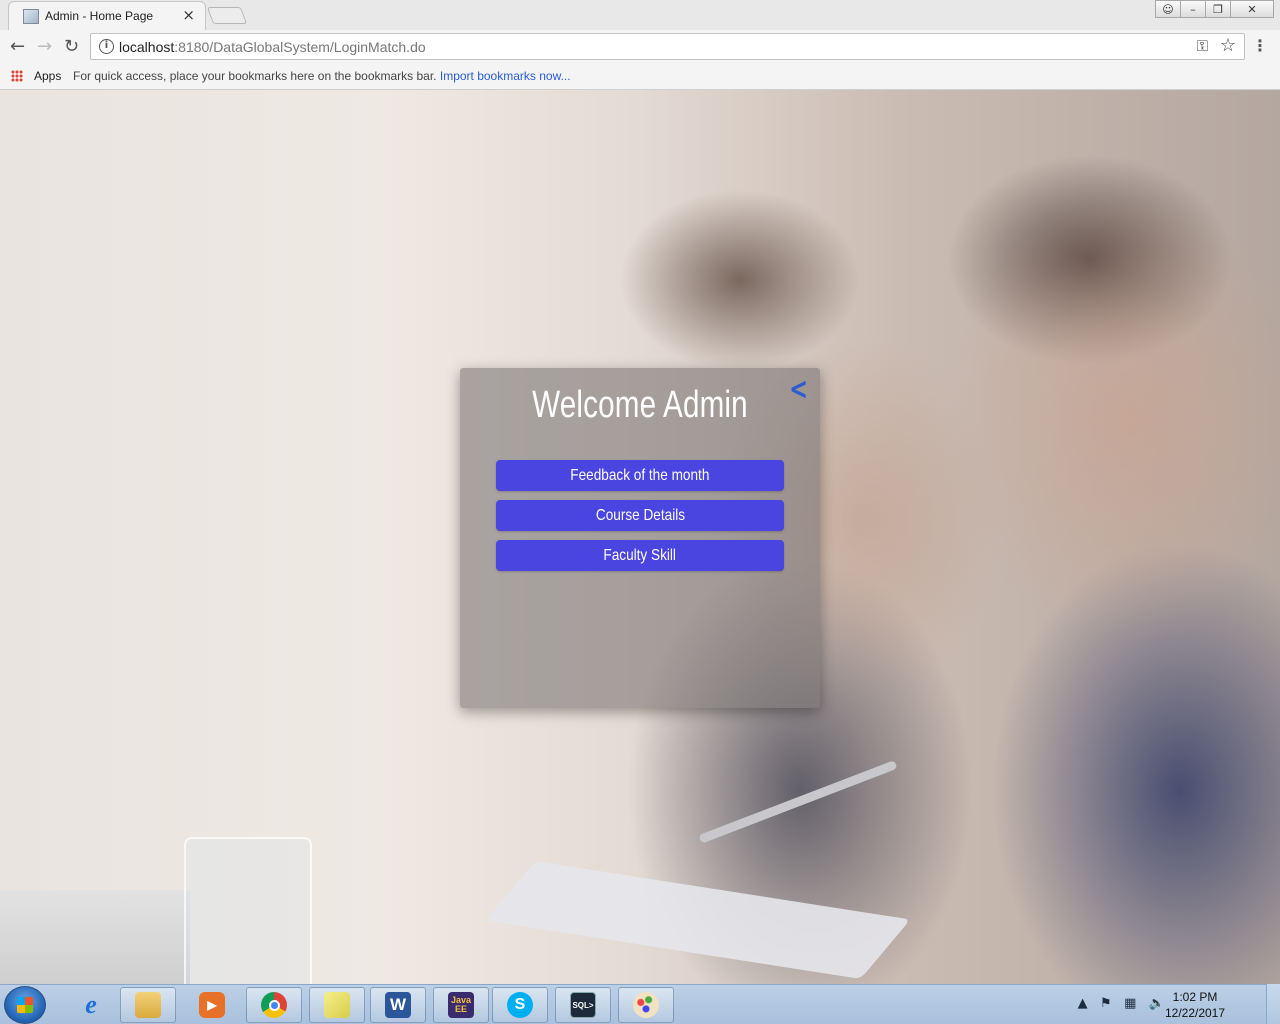 The width and height of the screenshot is (1280, 1024). Describe the element at coordinates (106, 46) in the screenshot. I see `site-info-icon: i` at that location.